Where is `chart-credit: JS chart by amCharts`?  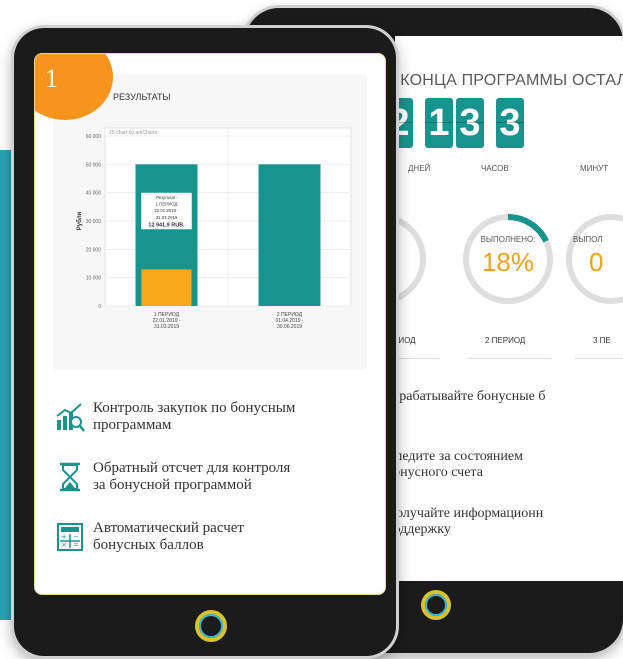
chart-credit: JS chart by amCharts is located at coordinates (133, 133).